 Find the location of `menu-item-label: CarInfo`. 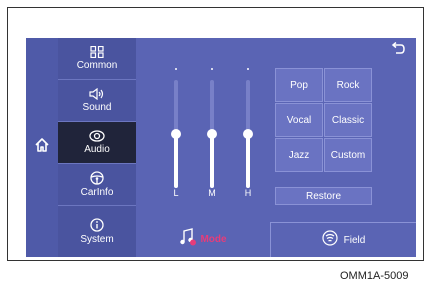

menu-item-label: CarInfo is located at coordinates (97, 192).